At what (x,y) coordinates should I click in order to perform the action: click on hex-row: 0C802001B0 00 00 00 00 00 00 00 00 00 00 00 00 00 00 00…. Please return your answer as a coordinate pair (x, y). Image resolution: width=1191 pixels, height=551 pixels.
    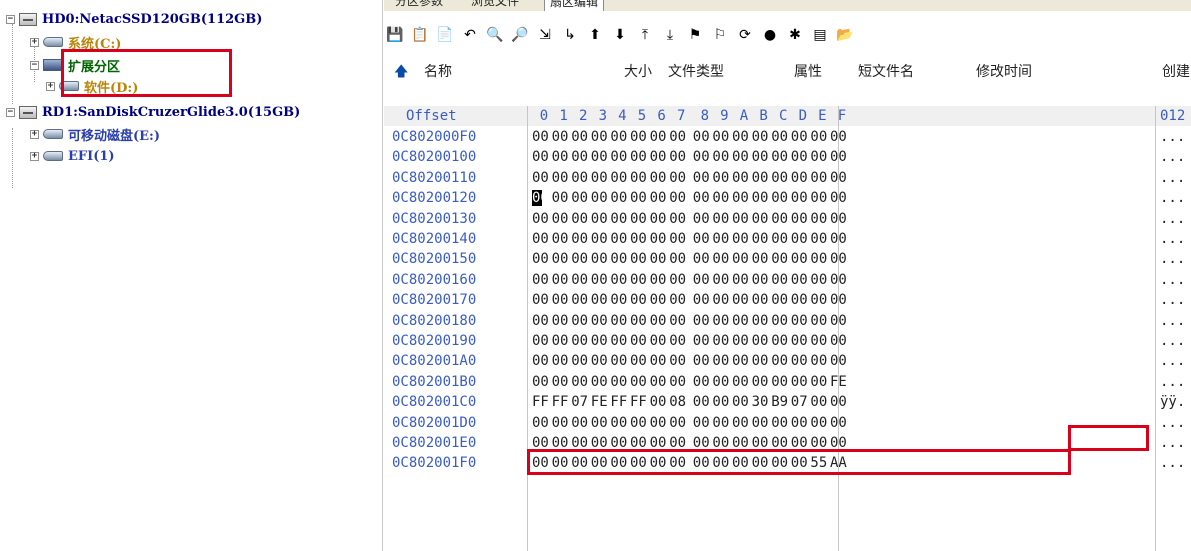
    Looking at the image, I should click on (787, 382).